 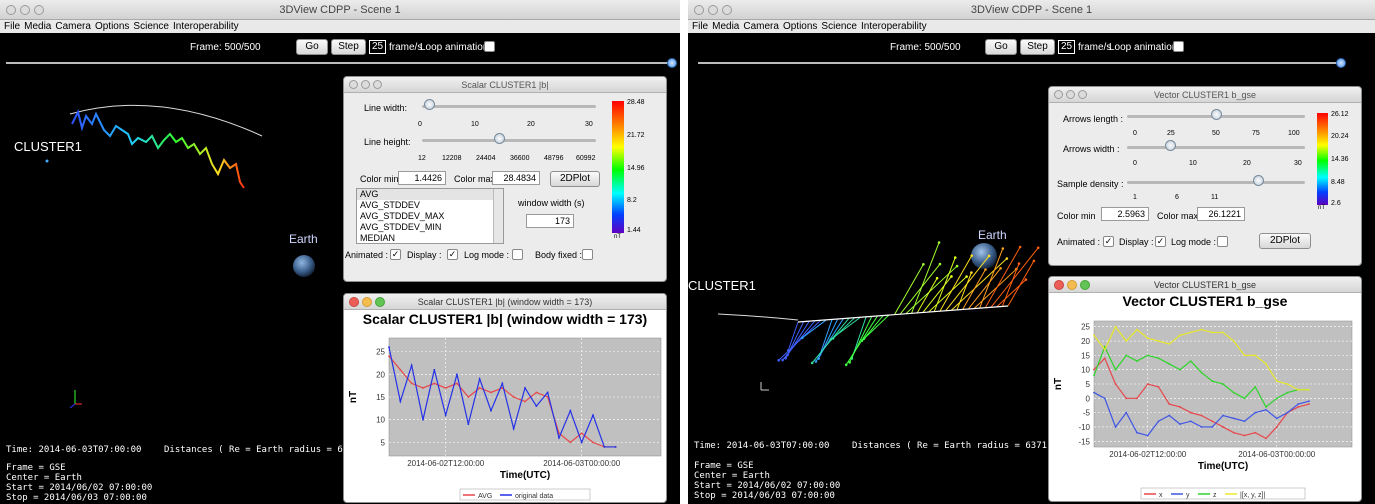 I want to click on plot-title: Vector CLUSTER1 b_gse, so click(x=1205, y=301).